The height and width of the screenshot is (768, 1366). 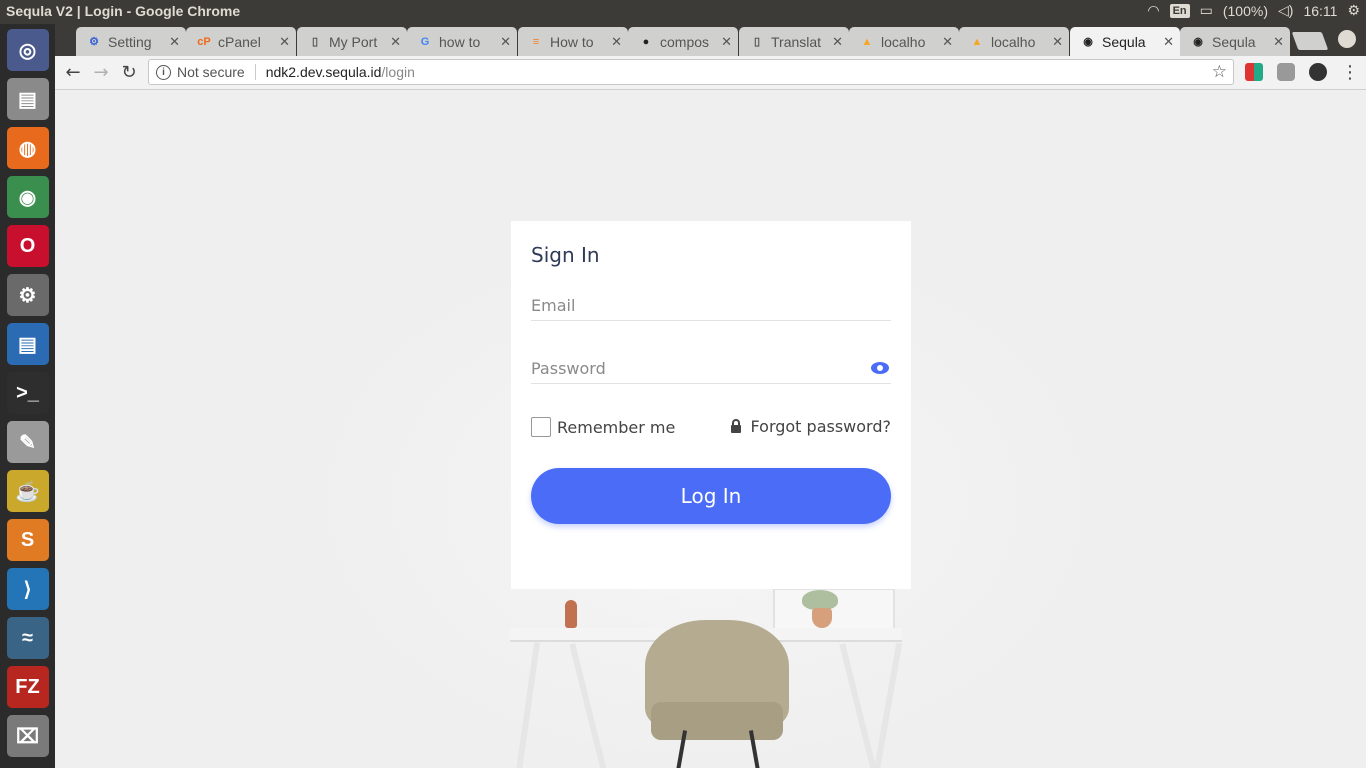 What do you see at coordinates (163, 72) in the screenshot?
I see `info-icon: i` at bounding box center [163, 72].